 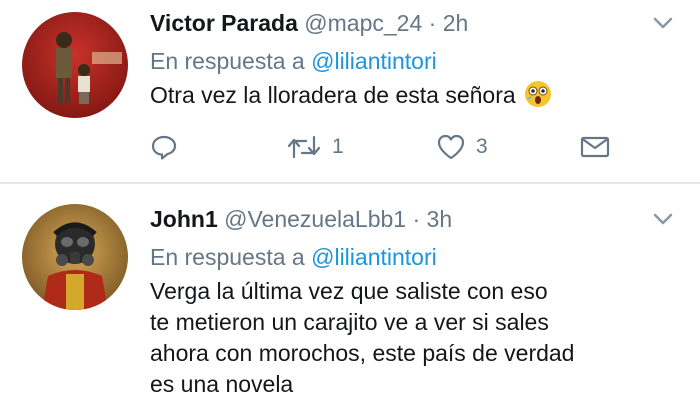 I want to click on like-button: 3, so click(x=462, y=147).